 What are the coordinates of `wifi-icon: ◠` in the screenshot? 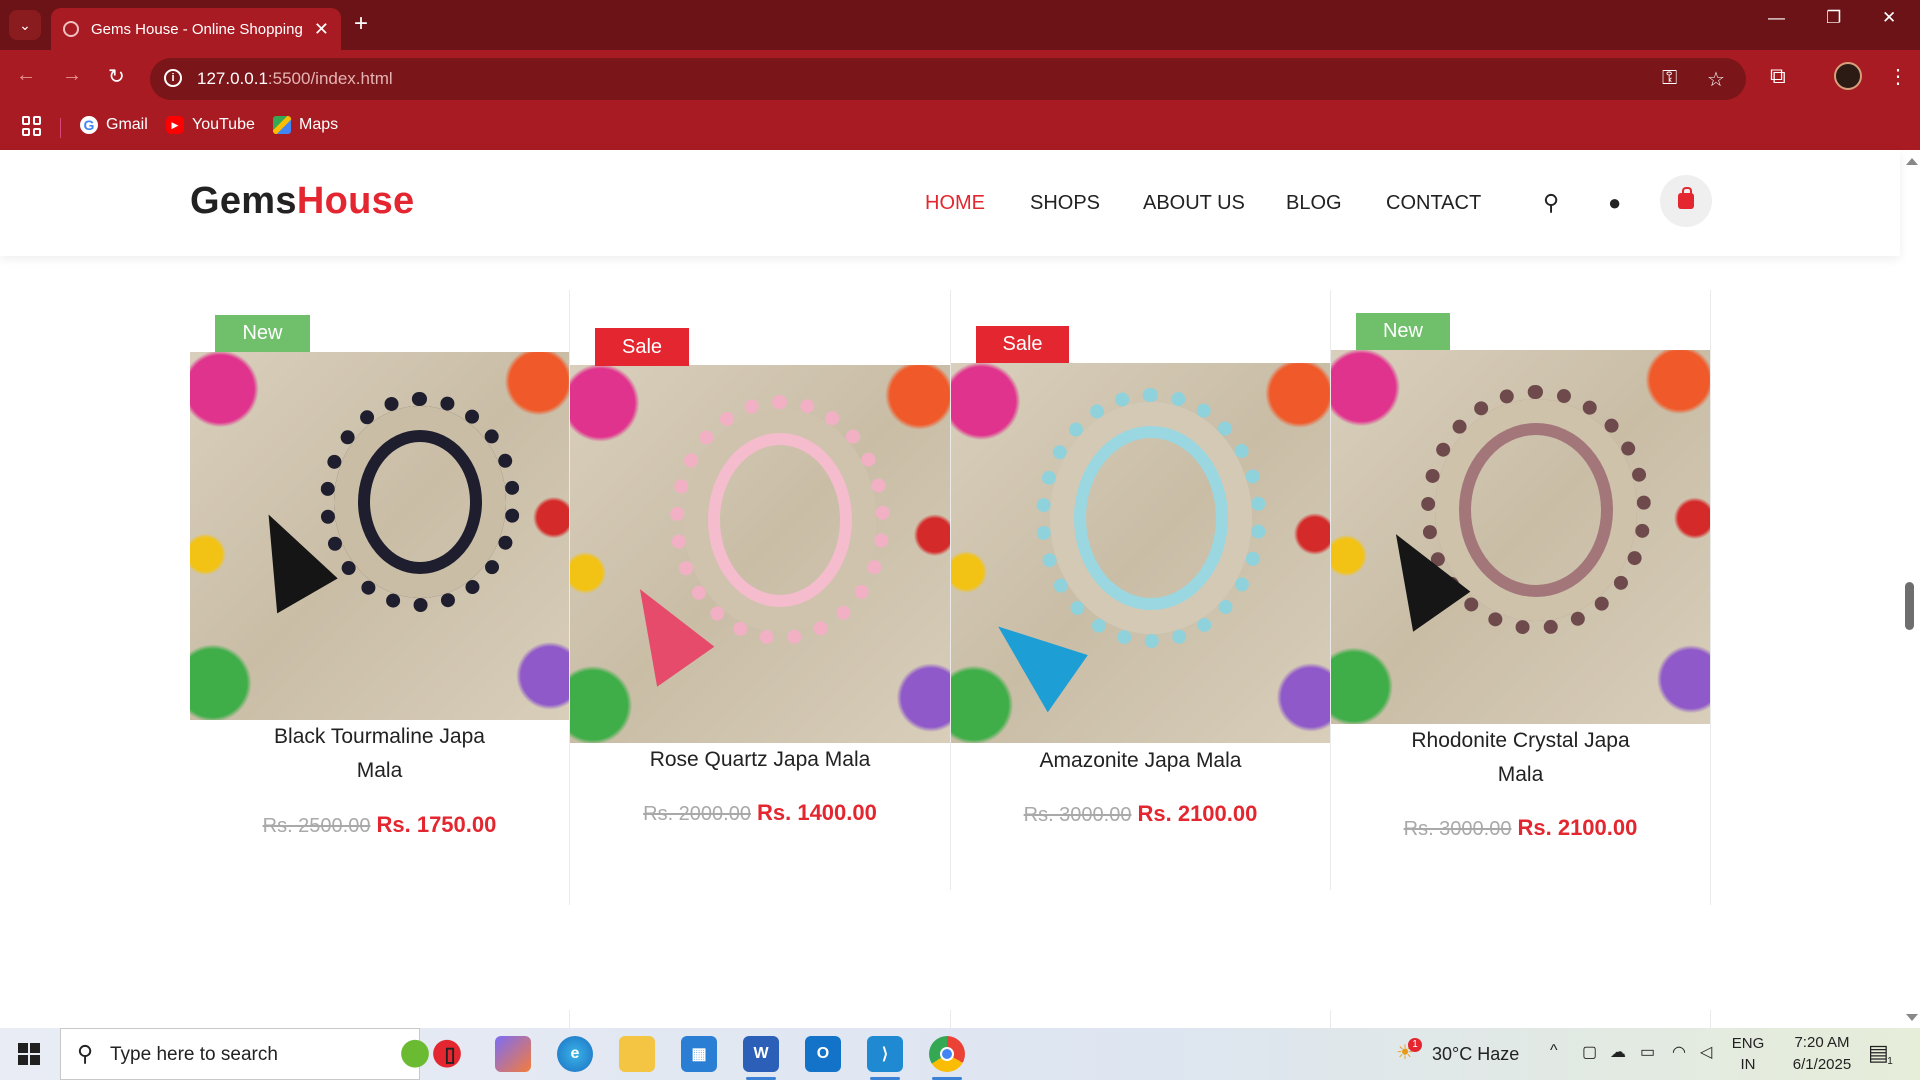 It's located at (1679, 1052).